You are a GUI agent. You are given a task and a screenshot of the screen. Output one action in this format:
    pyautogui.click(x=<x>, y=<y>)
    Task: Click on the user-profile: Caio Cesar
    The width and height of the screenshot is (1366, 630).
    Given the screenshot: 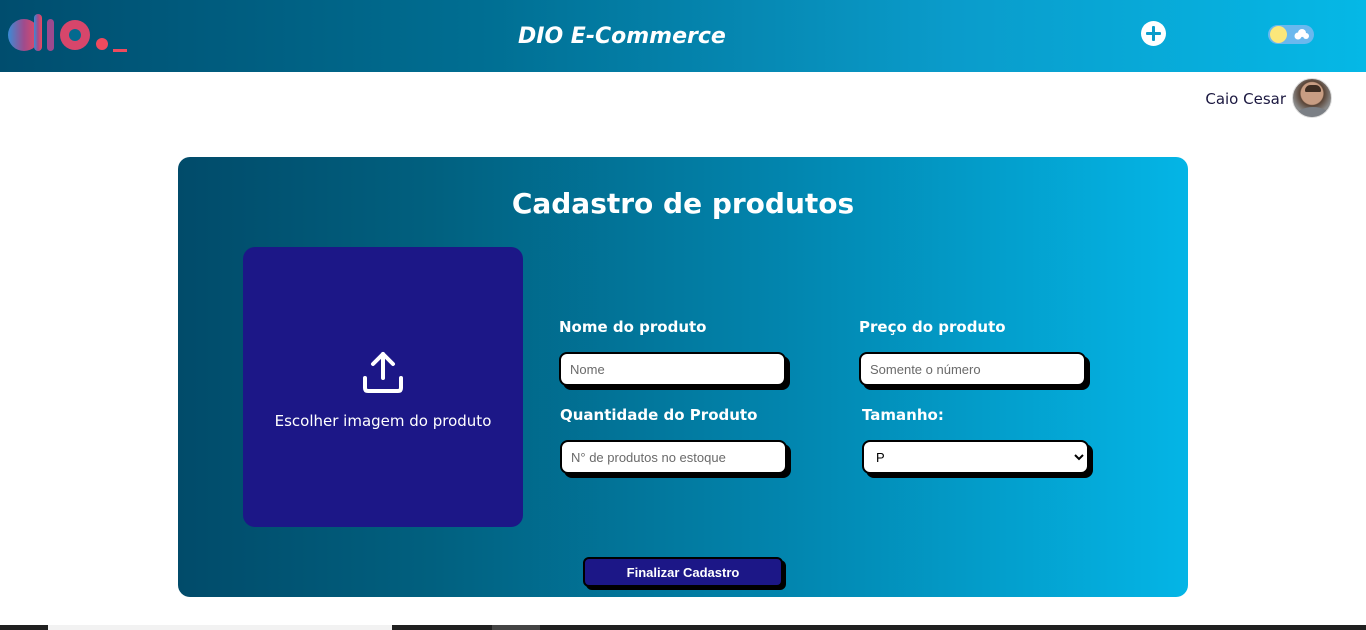 What is the action you would take?
    pyautogui.click(x=1268, y=98)
    